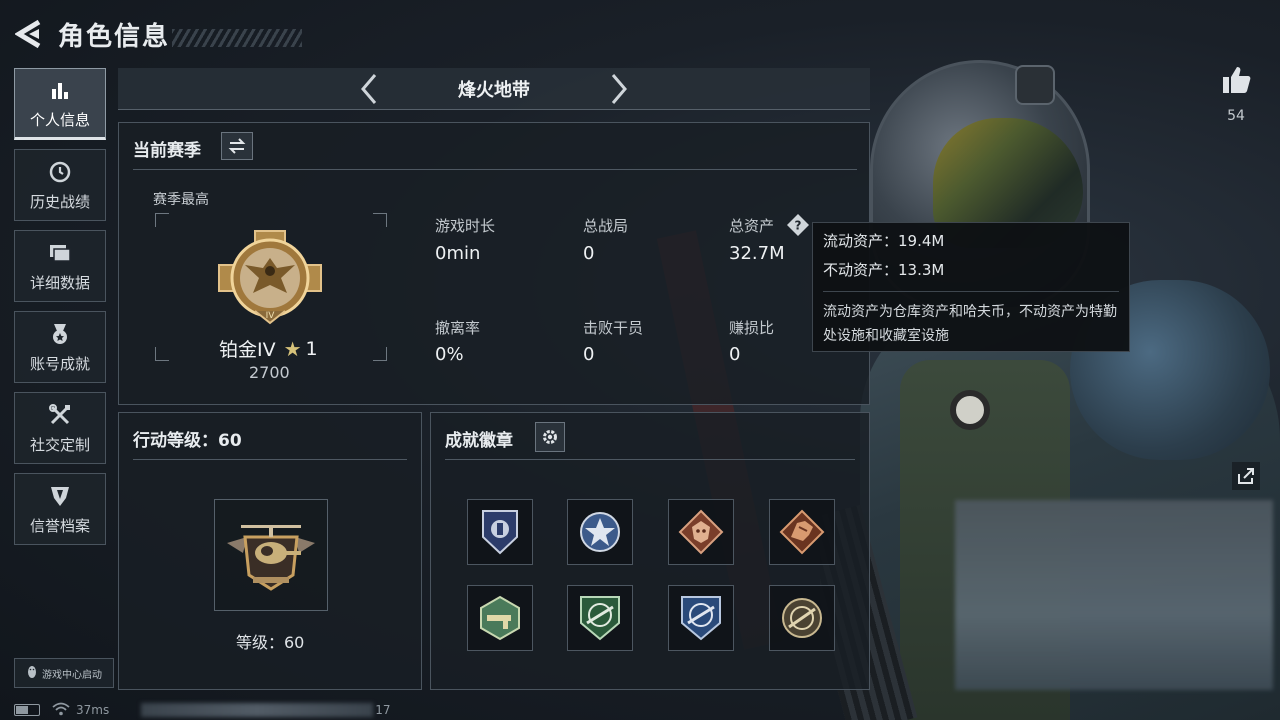 Image resolution: width=1280 pixels, height=720 pixels. Describe the element at coordinates (270, 280) in the screenshot. I see `platinum-rank-emblem-icon: IV` at that location.